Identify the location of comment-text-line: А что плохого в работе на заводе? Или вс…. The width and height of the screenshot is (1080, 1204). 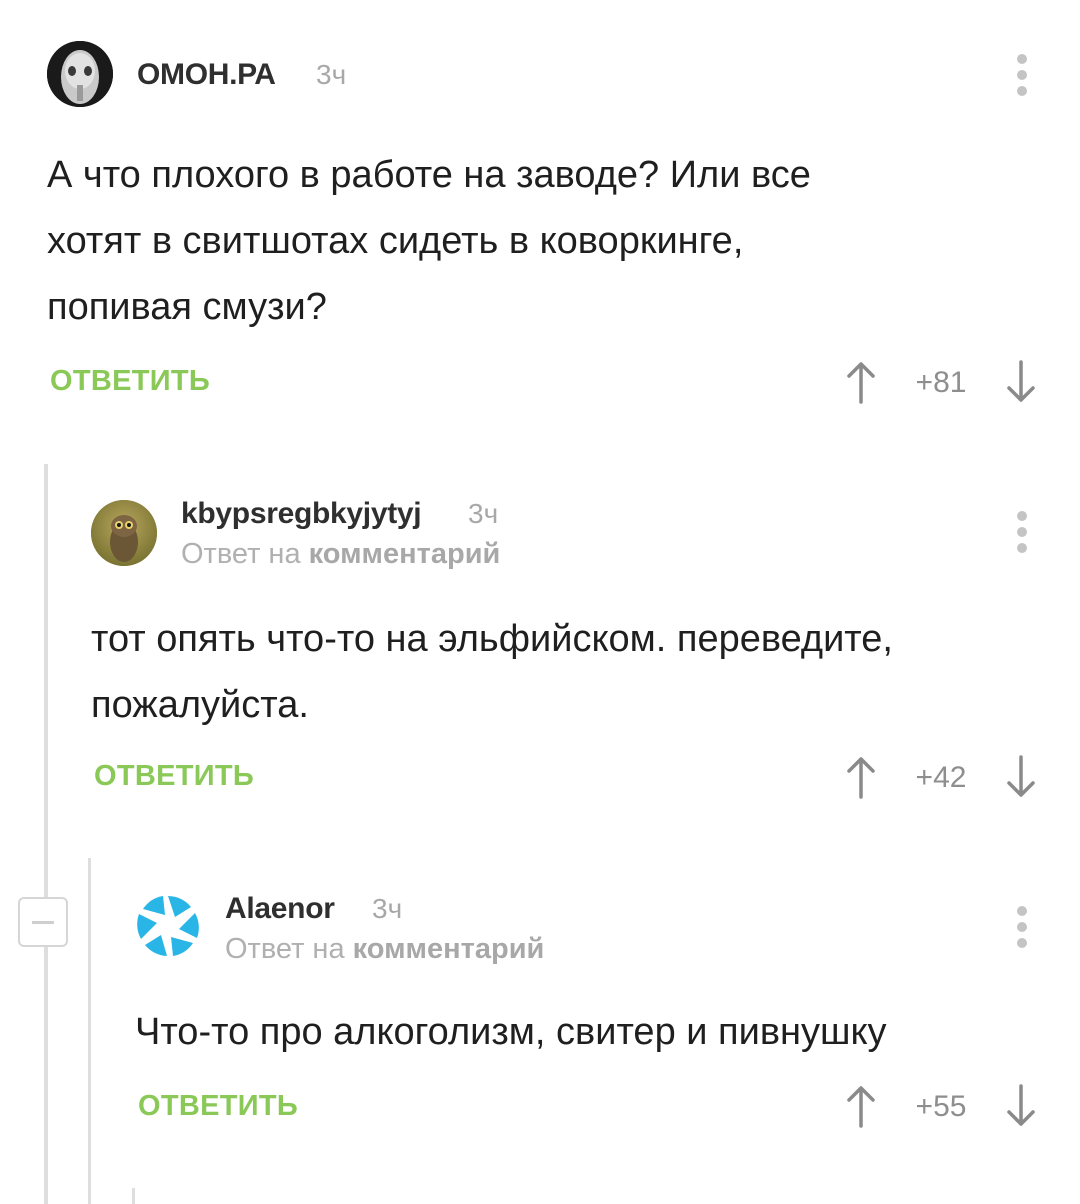
(429, 175).